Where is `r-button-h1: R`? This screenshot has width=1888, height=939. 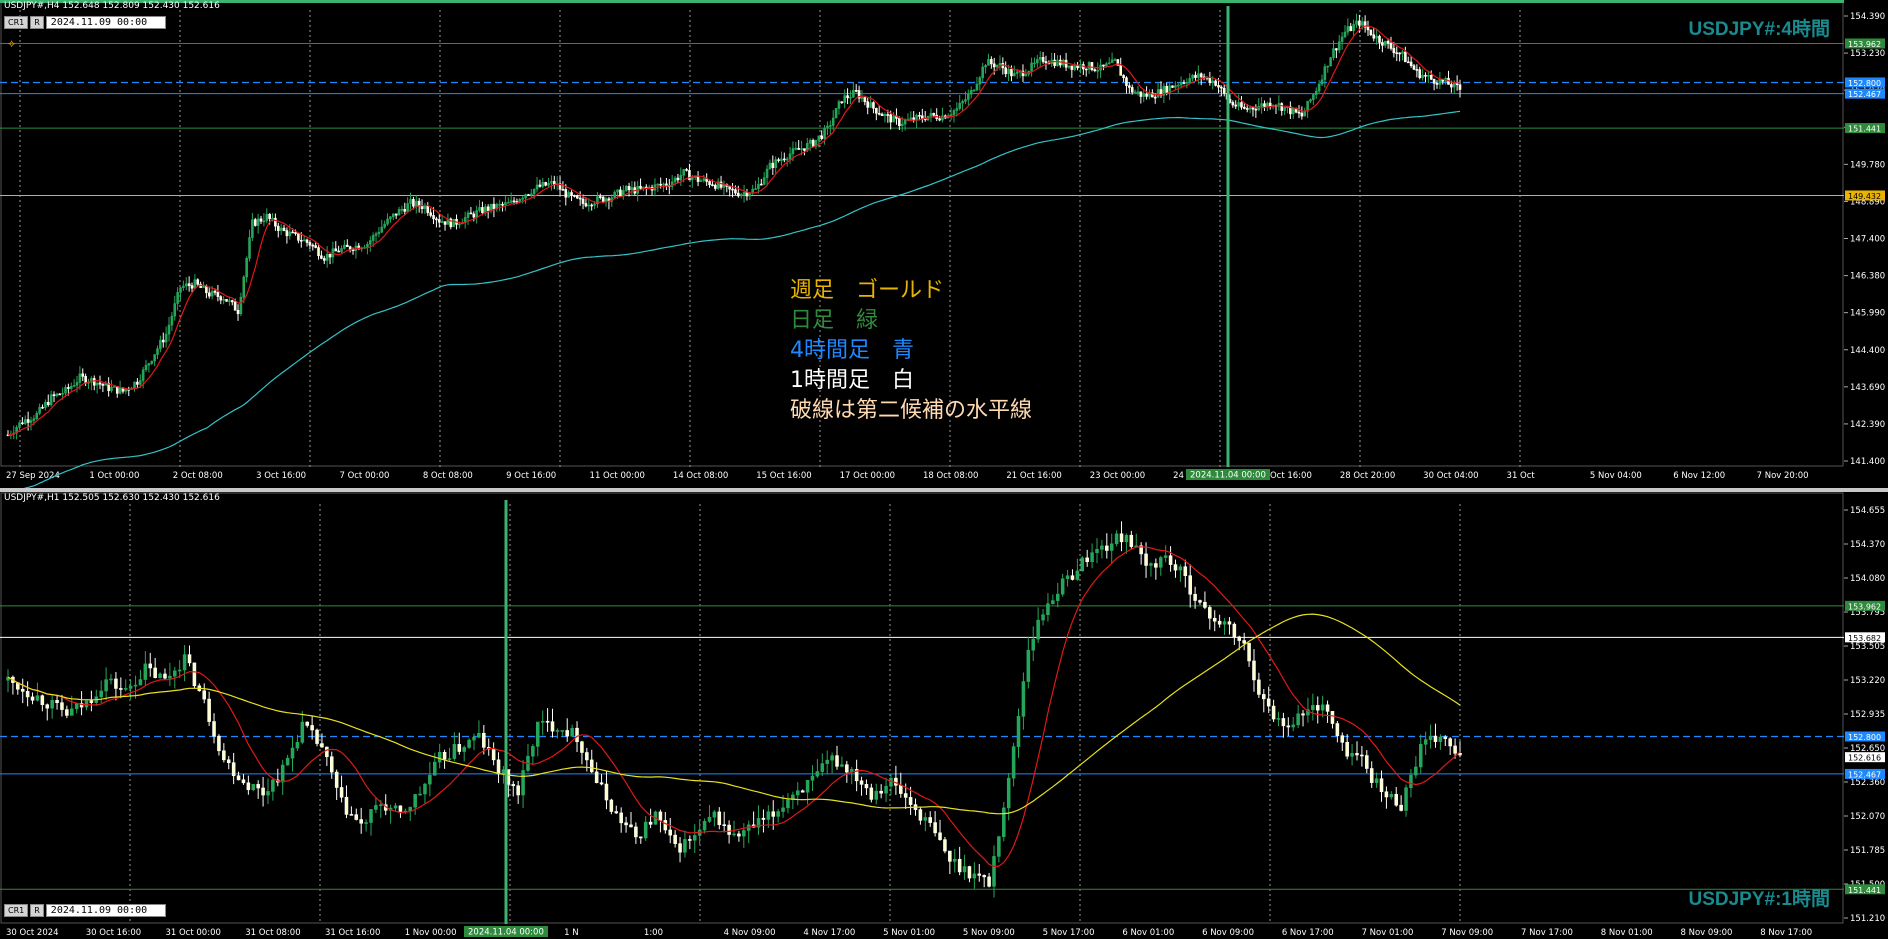
r-button-h1: R is located at coordinates (37, 910).